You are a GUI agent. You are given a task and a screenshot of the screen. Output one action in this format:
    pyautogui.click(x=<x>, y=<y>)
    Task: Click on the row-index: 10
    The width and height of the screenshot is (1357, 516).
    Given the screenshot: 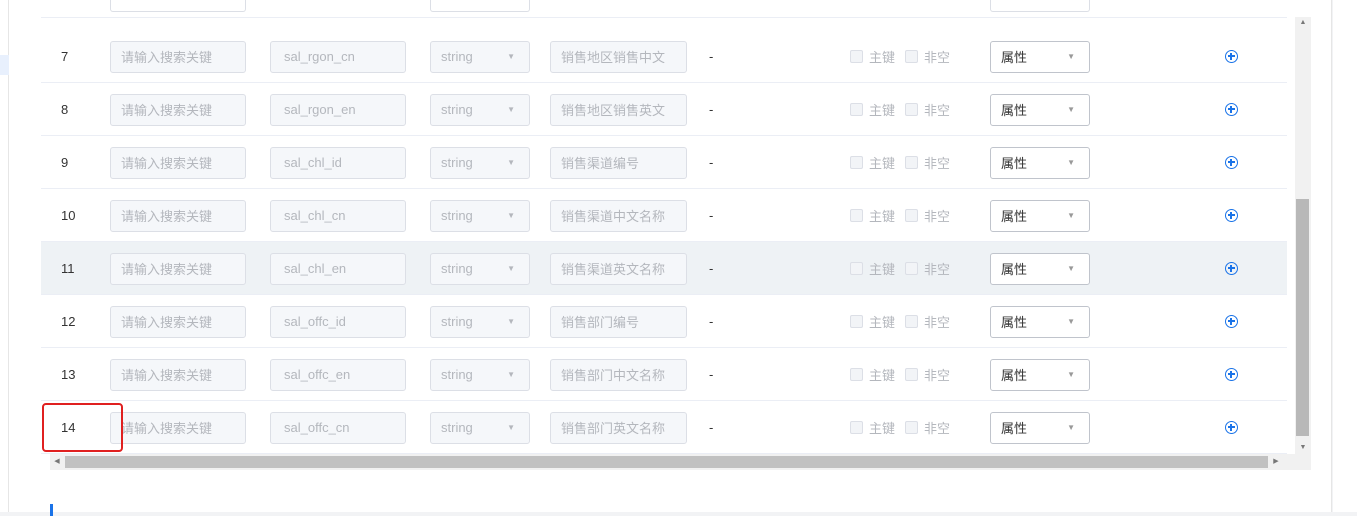 What is the action you would take?
    pyautogui.click(x=68, y=215)
    